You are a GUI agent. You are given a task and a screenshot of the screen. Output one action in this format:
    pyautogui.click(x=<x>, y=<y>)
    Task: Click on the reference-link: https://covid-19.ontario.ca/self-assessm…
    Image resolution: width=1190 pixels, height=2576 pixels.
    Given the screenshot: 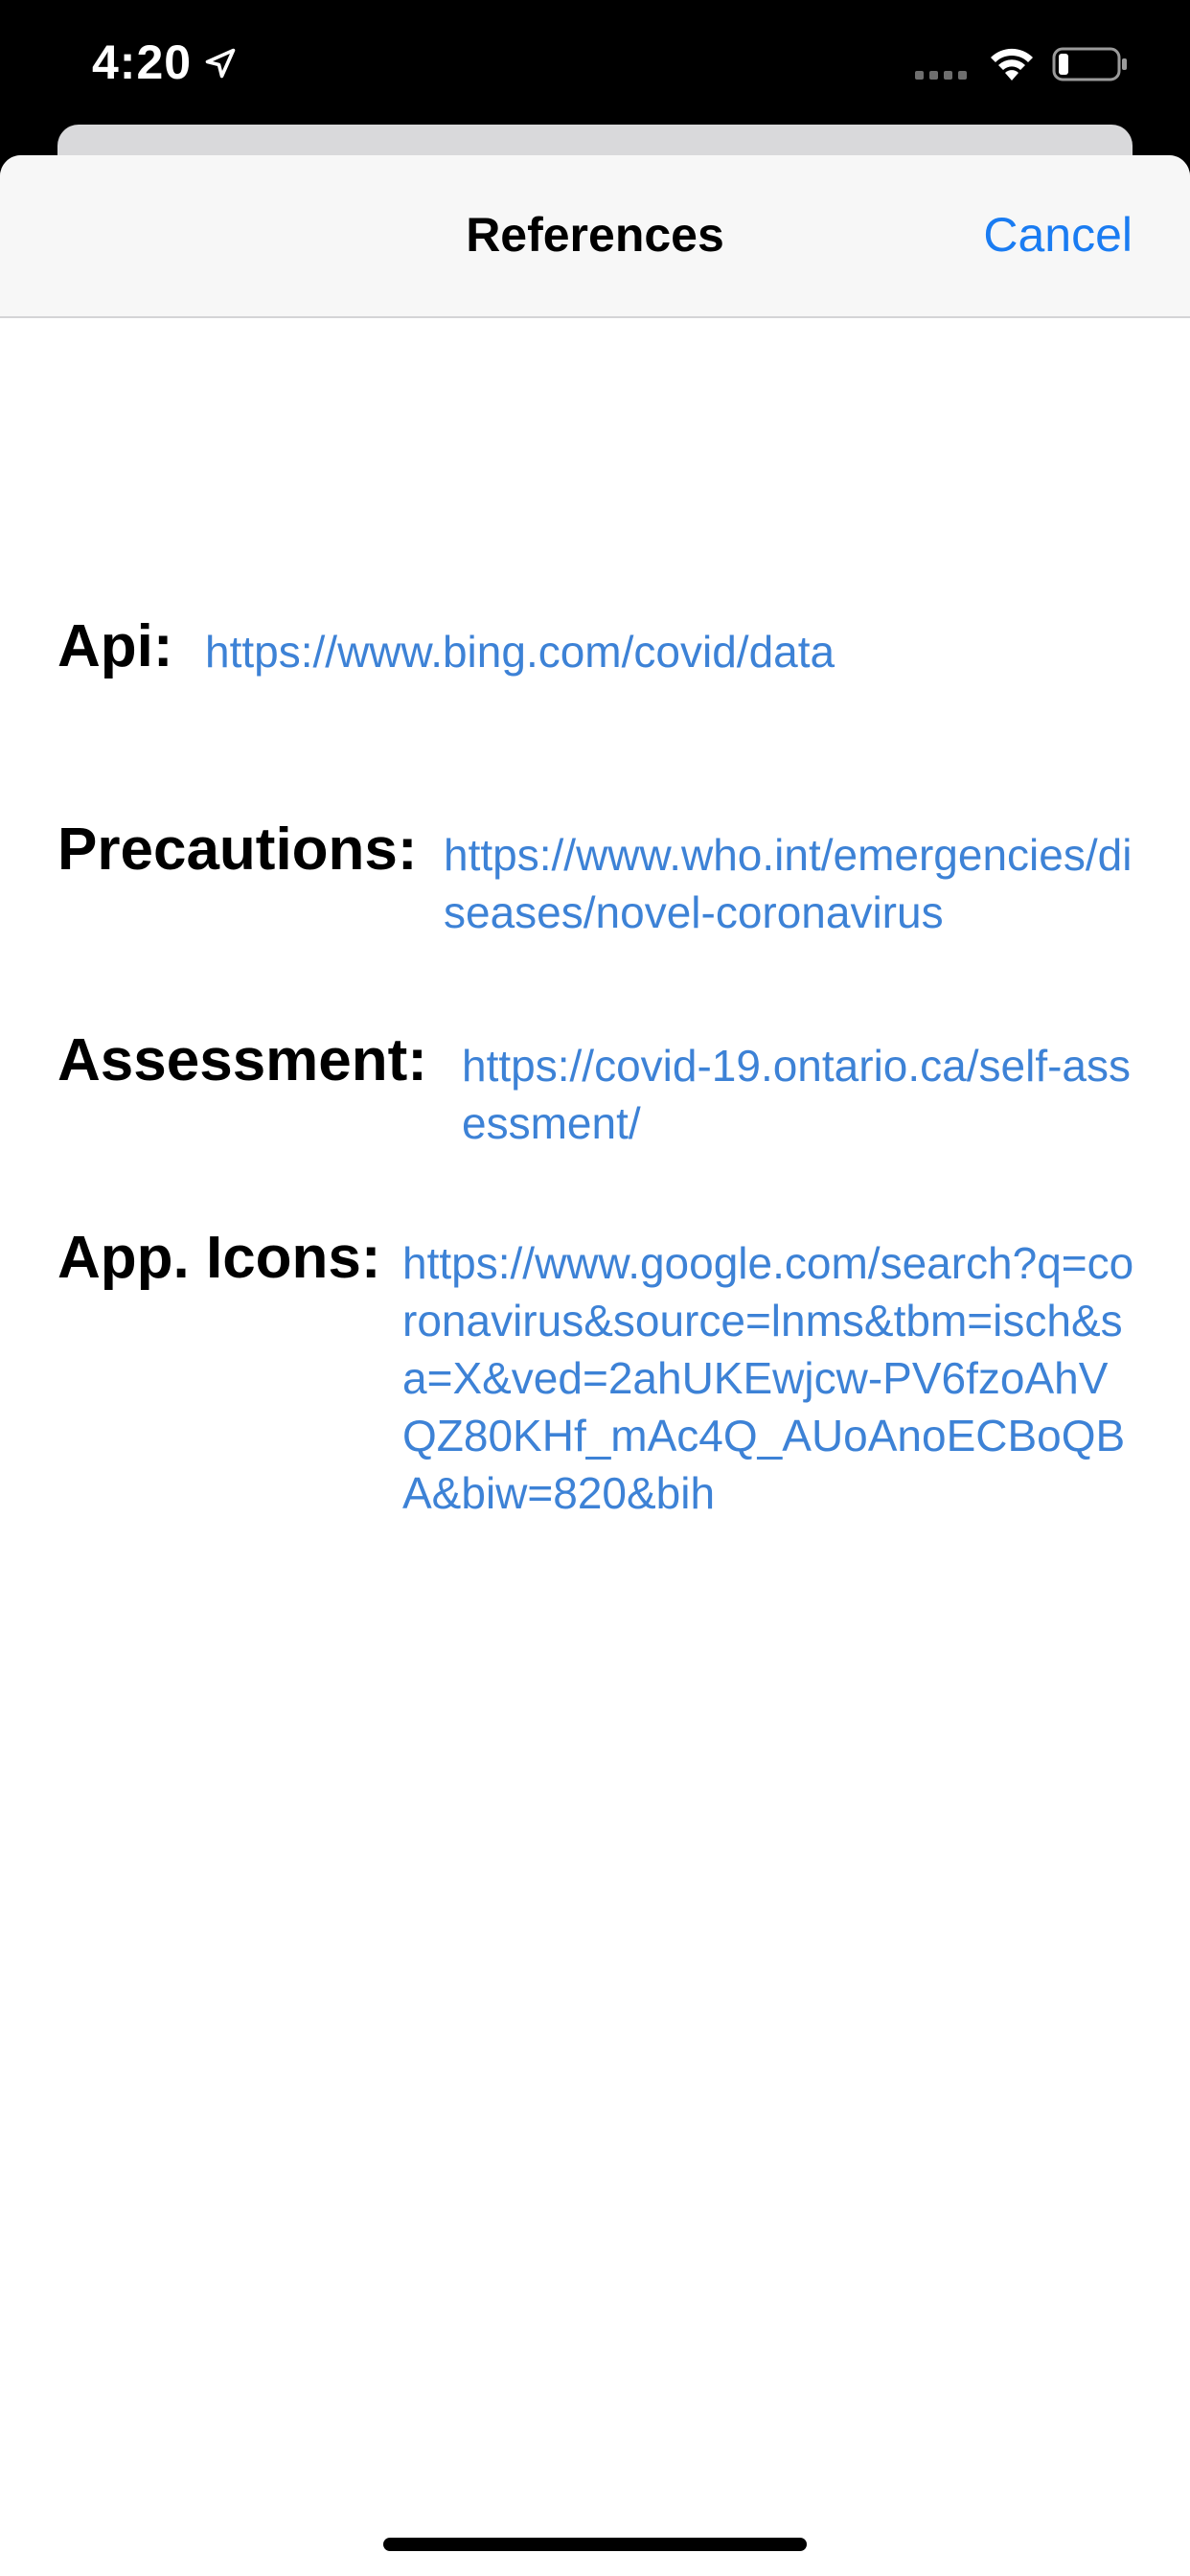 What is the action you would take?
    pyautogui.click(x=797, y=1094)
    